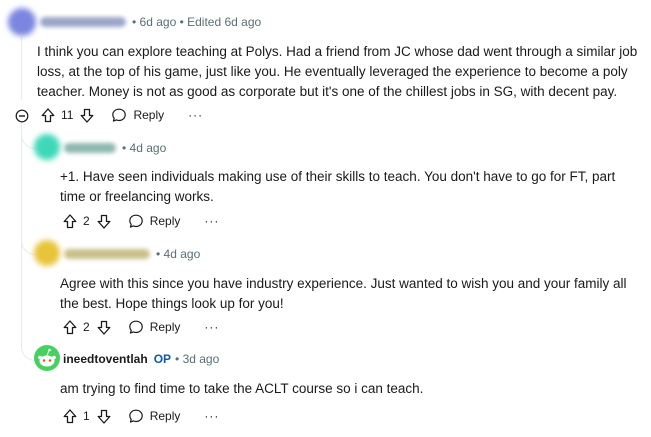 Image resolution: width=651 pixels, height=437 pixels. I want to click on comment-actions: 11 Reply ···, so click(121, 115).